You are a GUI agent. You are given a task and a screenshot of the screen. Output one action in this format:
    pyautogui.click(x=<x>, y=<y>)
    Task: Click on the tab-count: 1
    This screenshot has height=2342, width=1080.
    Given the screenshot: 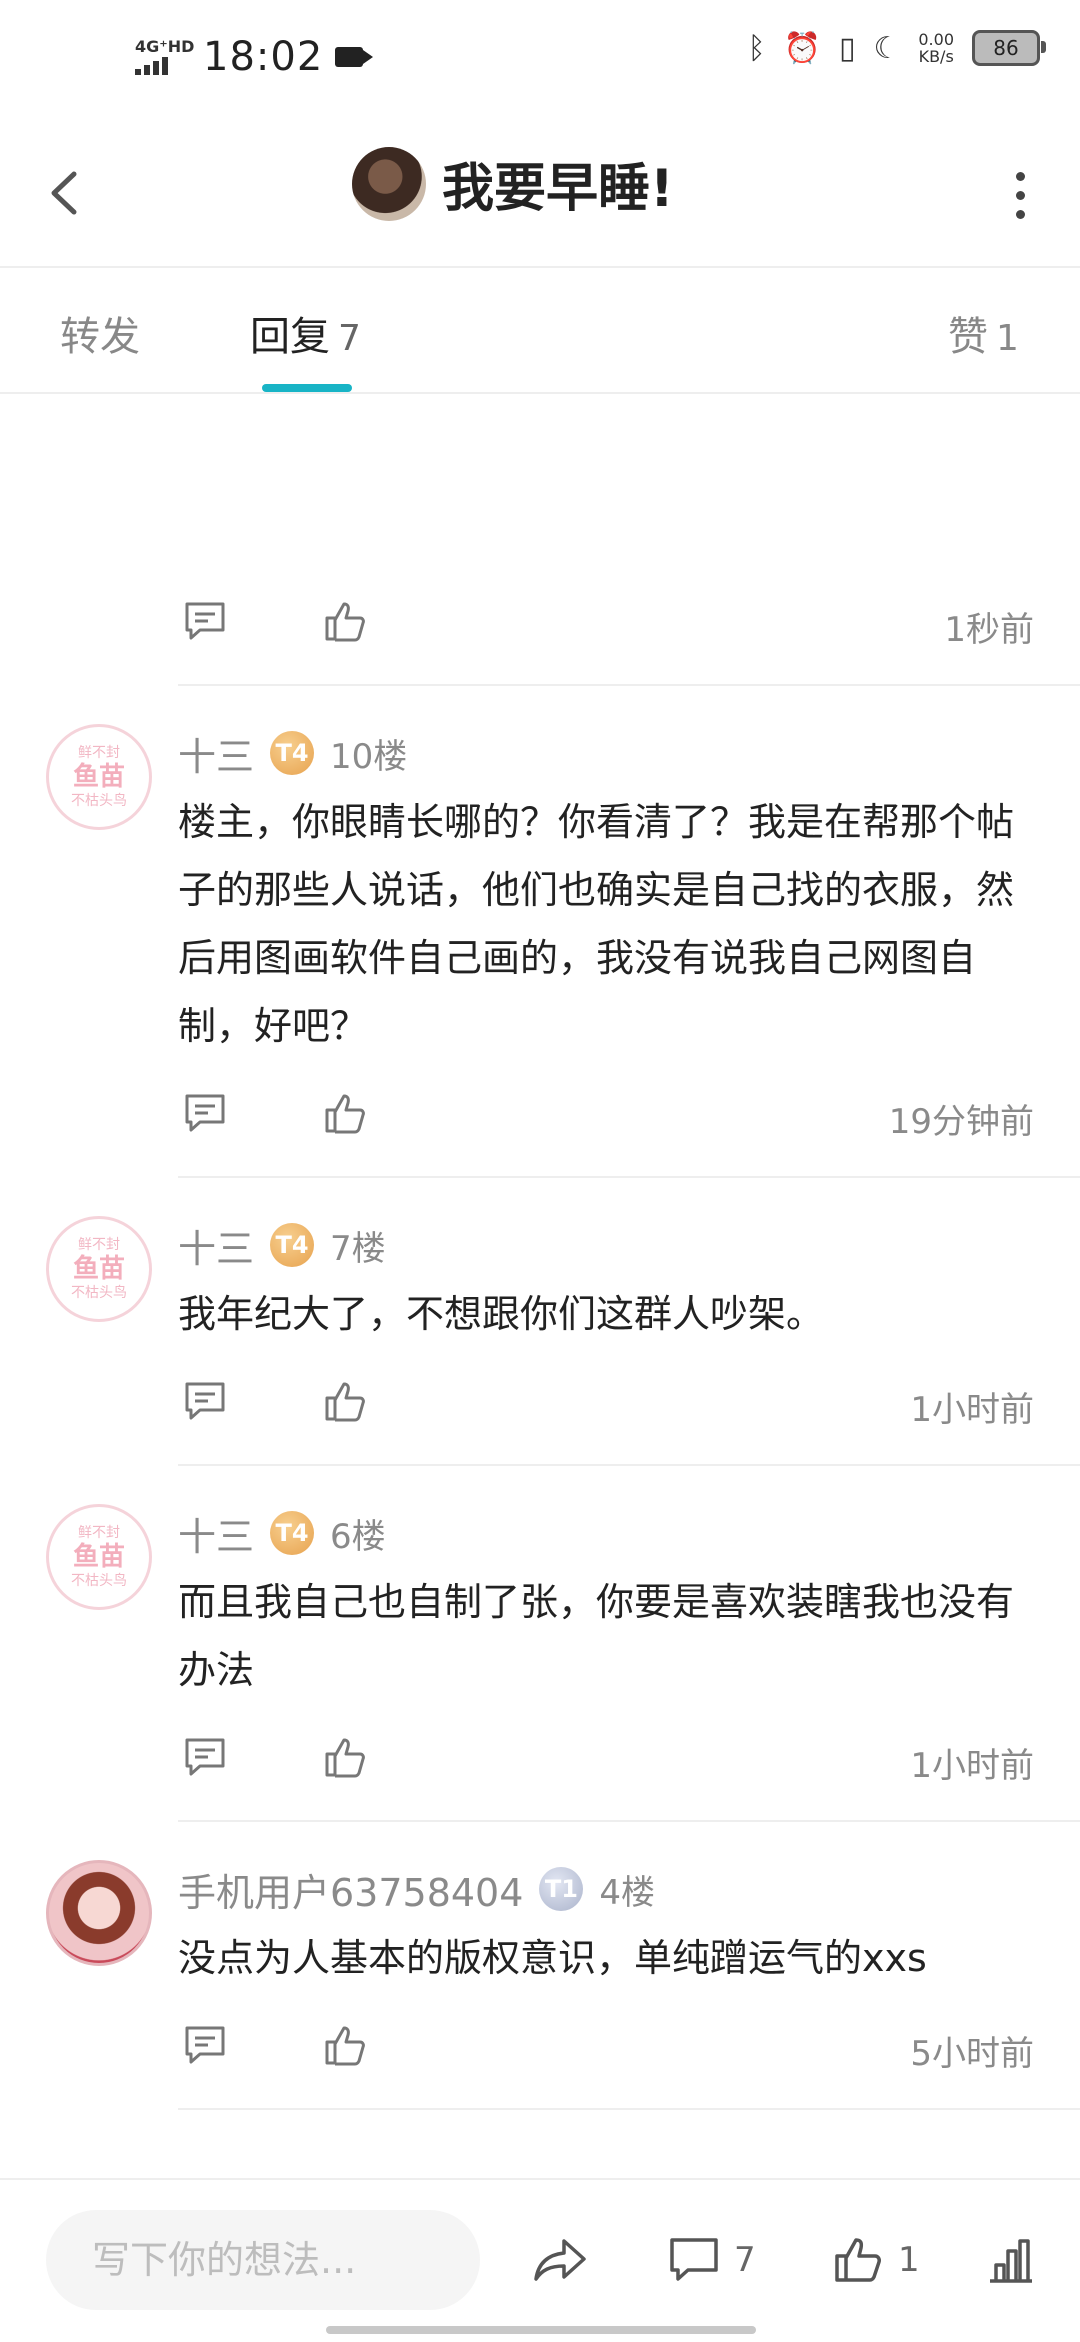 What is the action you would take?
    pyautogui.click(x=1007, y=338)
    